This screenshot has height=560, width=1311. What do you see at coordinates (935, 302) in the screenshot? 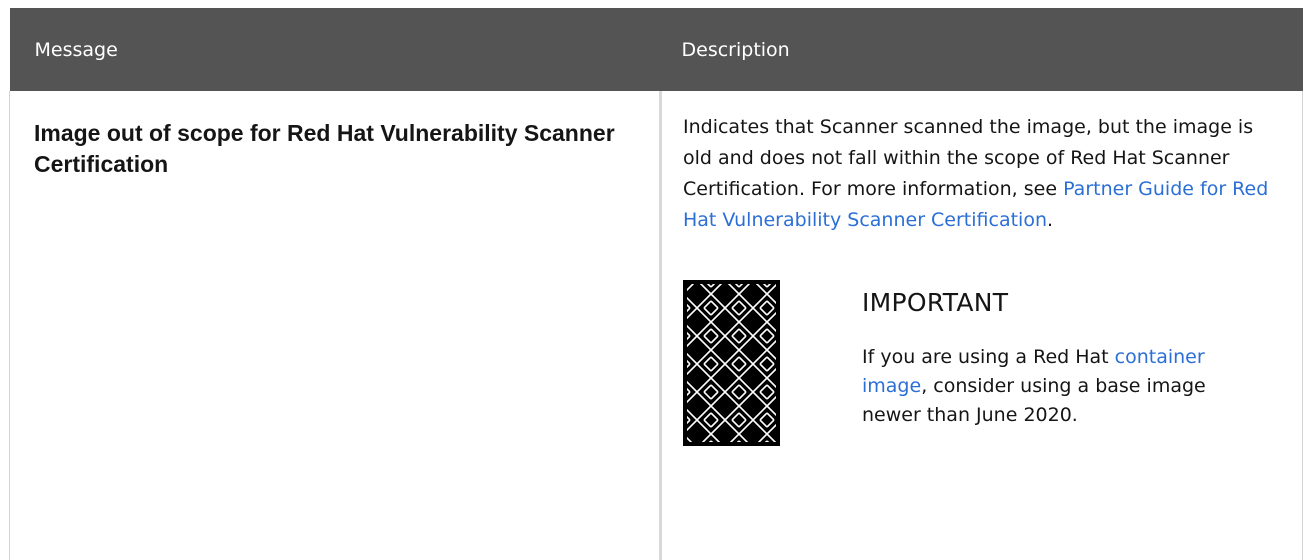
I see `admonition-title: IMPORTANT` at bounding box center [935, 302].